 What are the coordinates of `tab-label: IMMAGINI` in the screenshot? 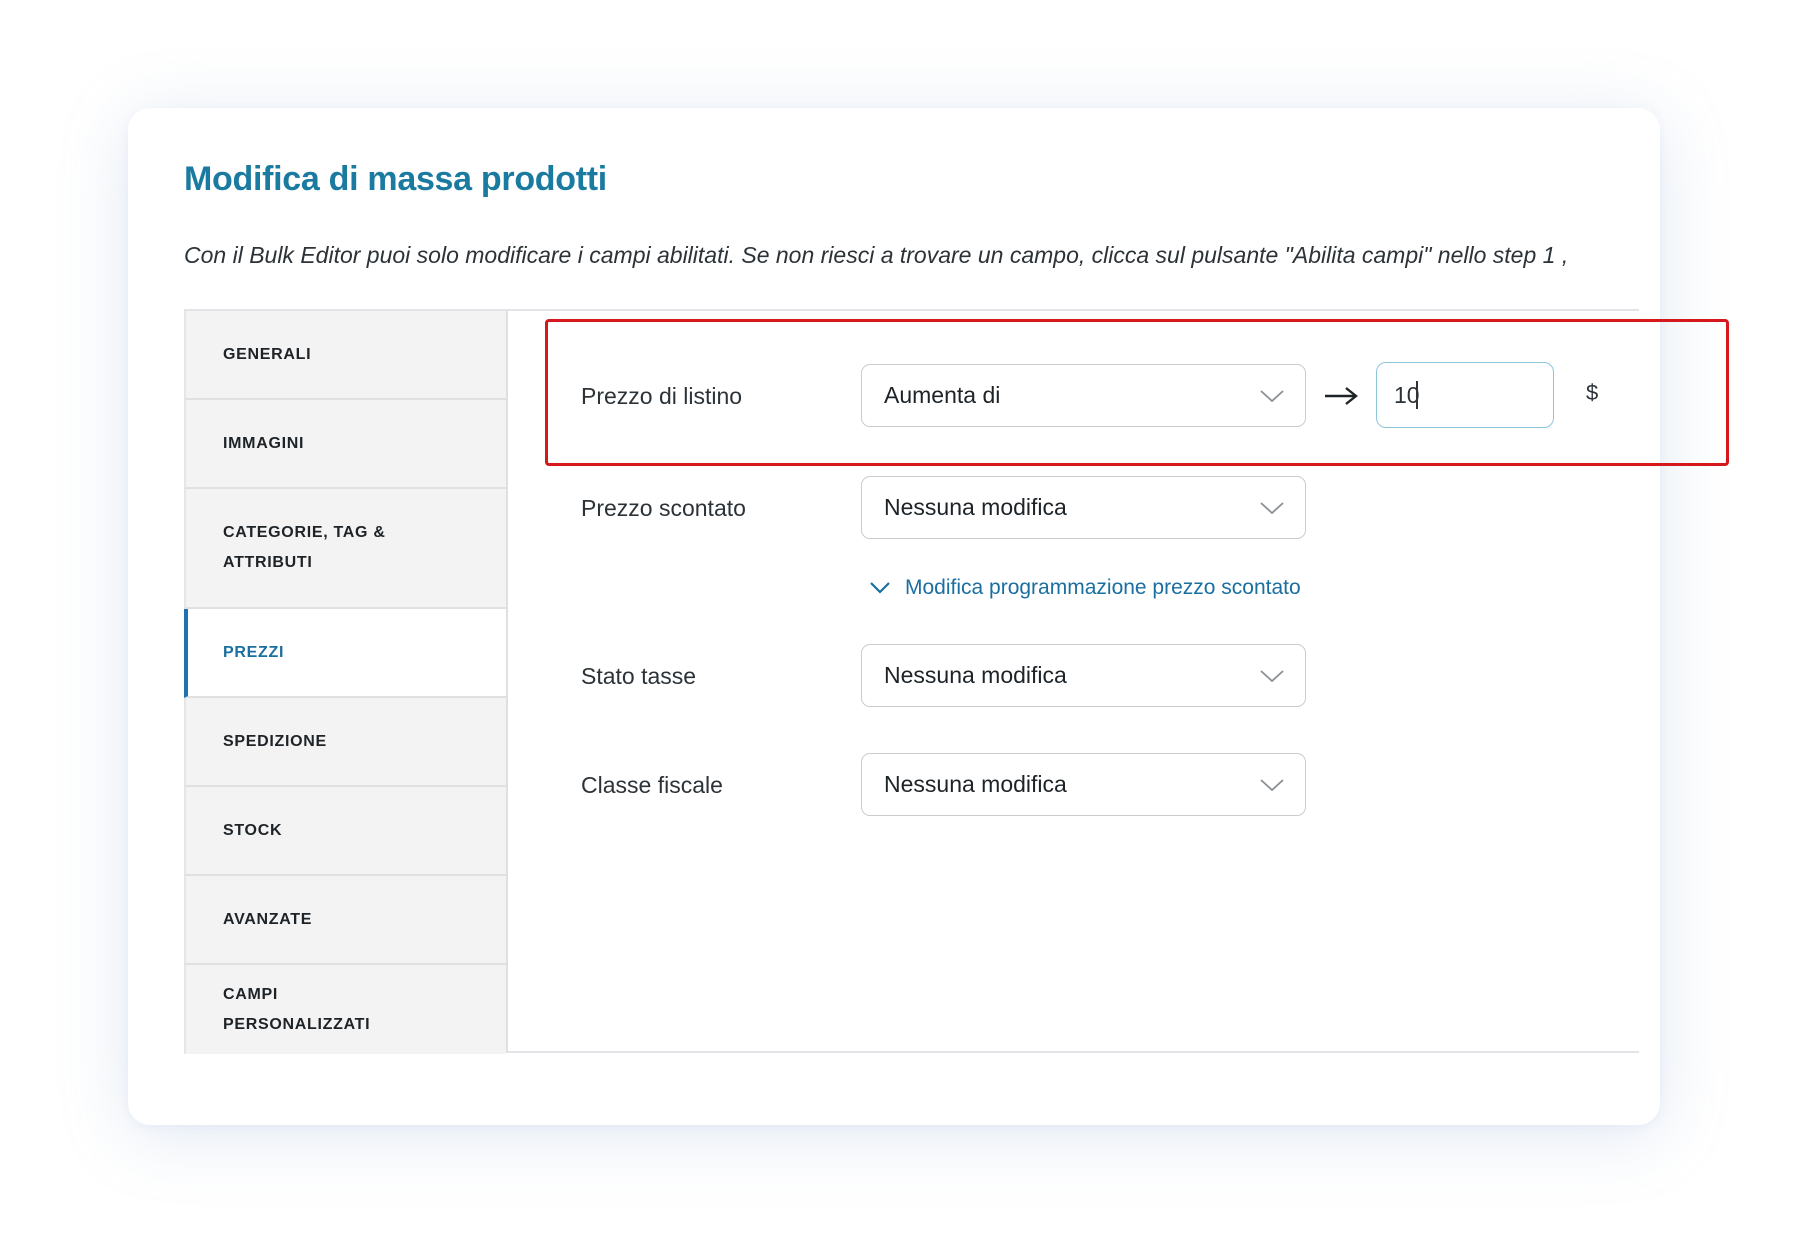 It's located at (264, 443).